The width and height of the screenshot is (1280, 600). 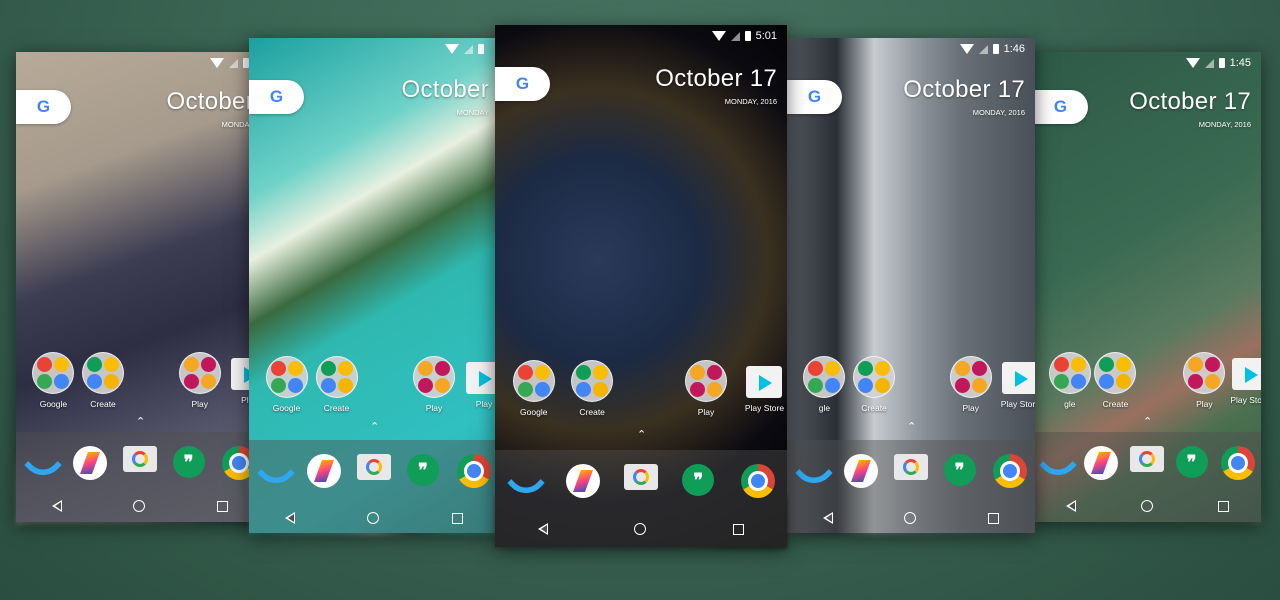 I want to click on navigation-bar, so click(x=1147, y=506).